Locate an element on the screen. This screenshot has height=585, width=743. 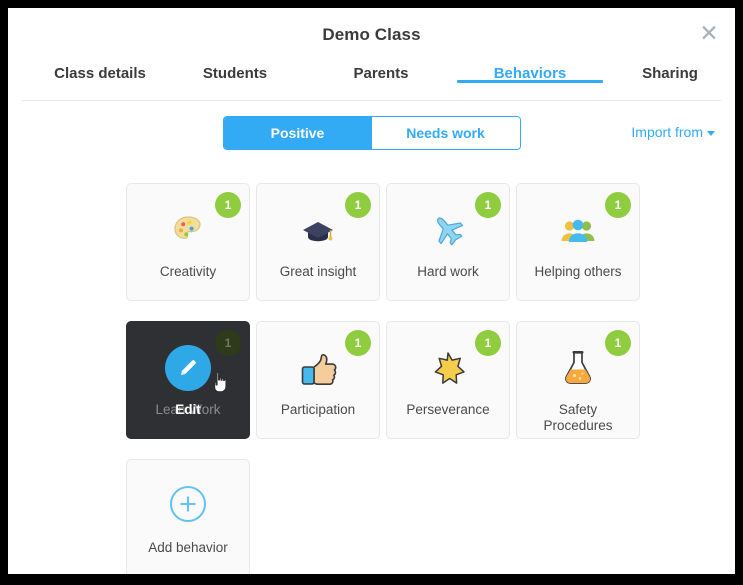
tab-sharing: Sharing is located at coordinates (670, 73).